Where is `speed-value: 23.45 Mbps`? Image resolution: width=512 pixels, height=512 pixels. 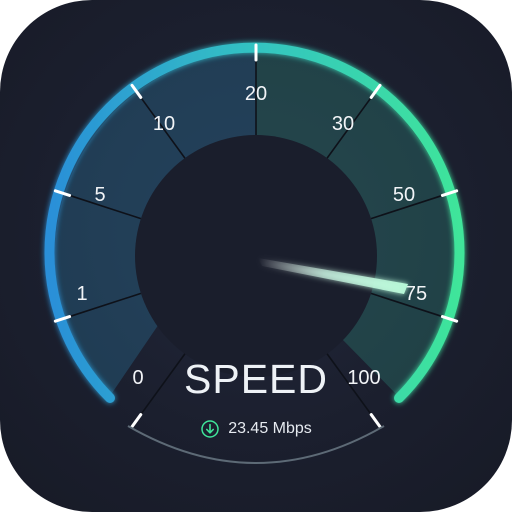
speed-value: 23.45 Mbps is located at coordinates (270, 428).